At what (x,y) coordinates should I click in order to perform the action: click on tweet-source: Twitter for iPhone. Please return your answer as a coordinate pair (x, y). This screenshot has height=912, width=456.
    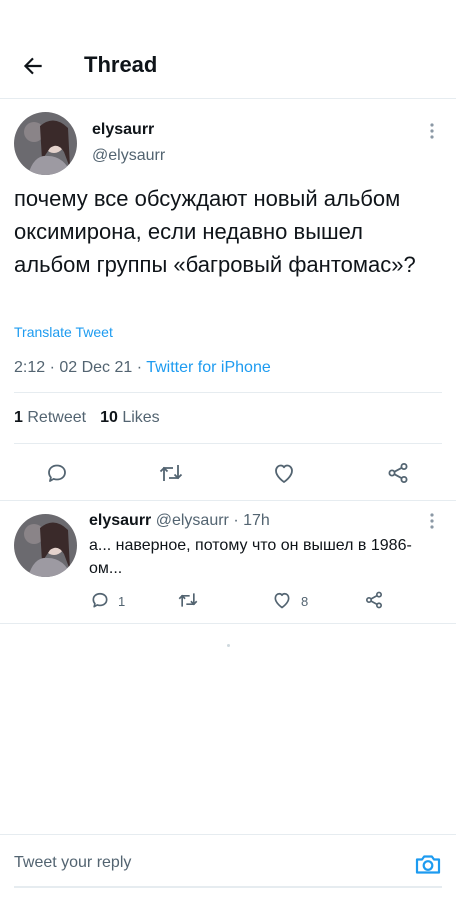
    Looking at the image, I should click on (208, 367).